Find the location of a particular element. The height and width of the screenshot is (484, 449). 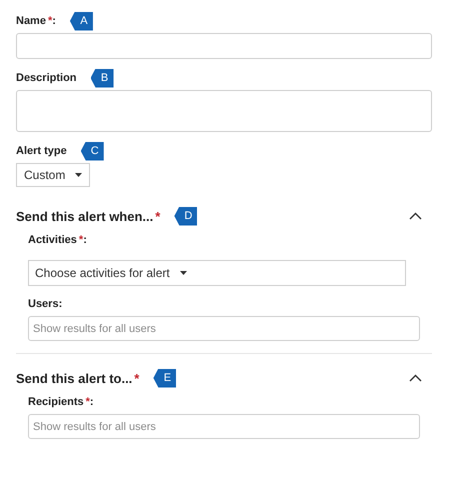

field-label: Alert type is located at coordinates (41, 151).